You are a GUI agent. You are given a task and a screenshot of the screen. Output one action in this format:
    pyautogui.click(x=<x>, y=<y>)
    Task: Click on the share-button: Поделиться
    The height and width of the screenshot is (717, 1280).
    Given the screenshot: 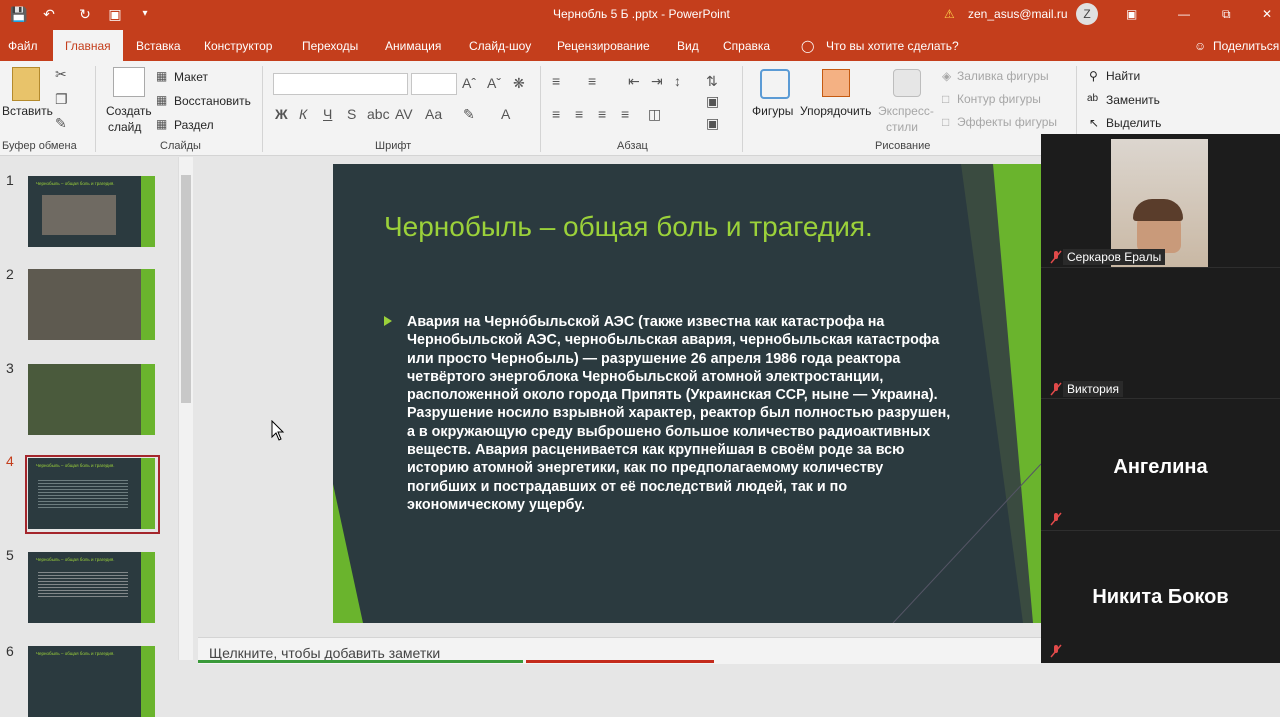 What is the action you would take?
    pyautogui.click(x=1246, y=46)
    